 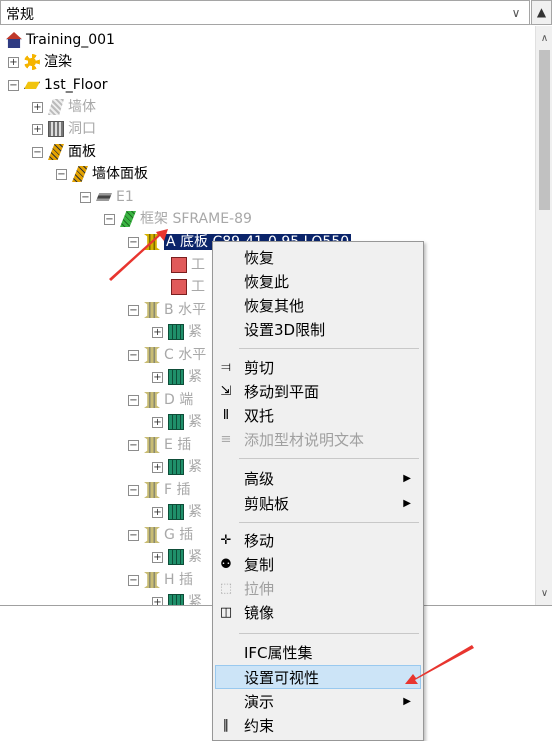 What do you see at coordinates (188, 287) in the screenshot?
I see `tree-node-sub2: 工` at bounding box center [188, 287].